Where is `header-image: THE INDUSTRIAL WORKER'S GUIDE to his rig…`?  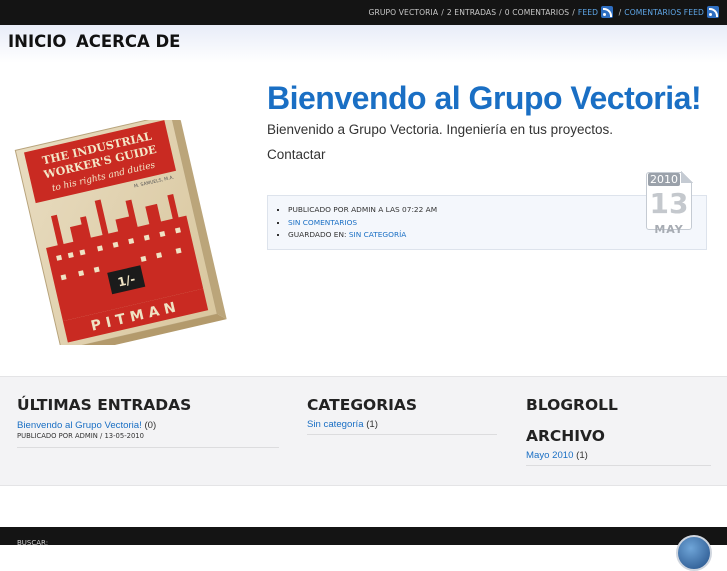
header-image: THE INDUSTRIAL WORKER'S GUIDE to his rig… is located at coordinates (131, 234).